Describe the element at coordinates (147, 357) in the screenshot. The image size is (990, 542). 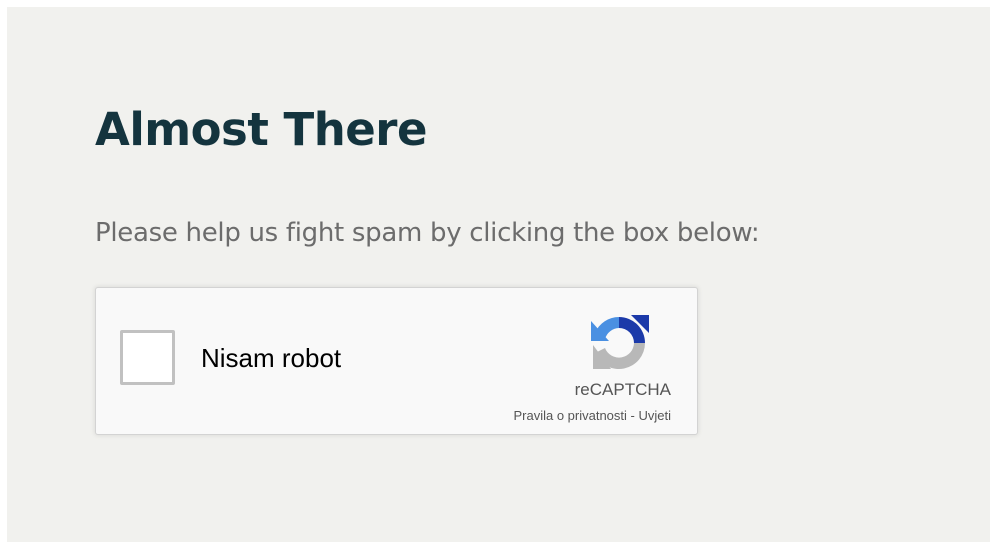
I see `recaptcha-checkbox` at that location.